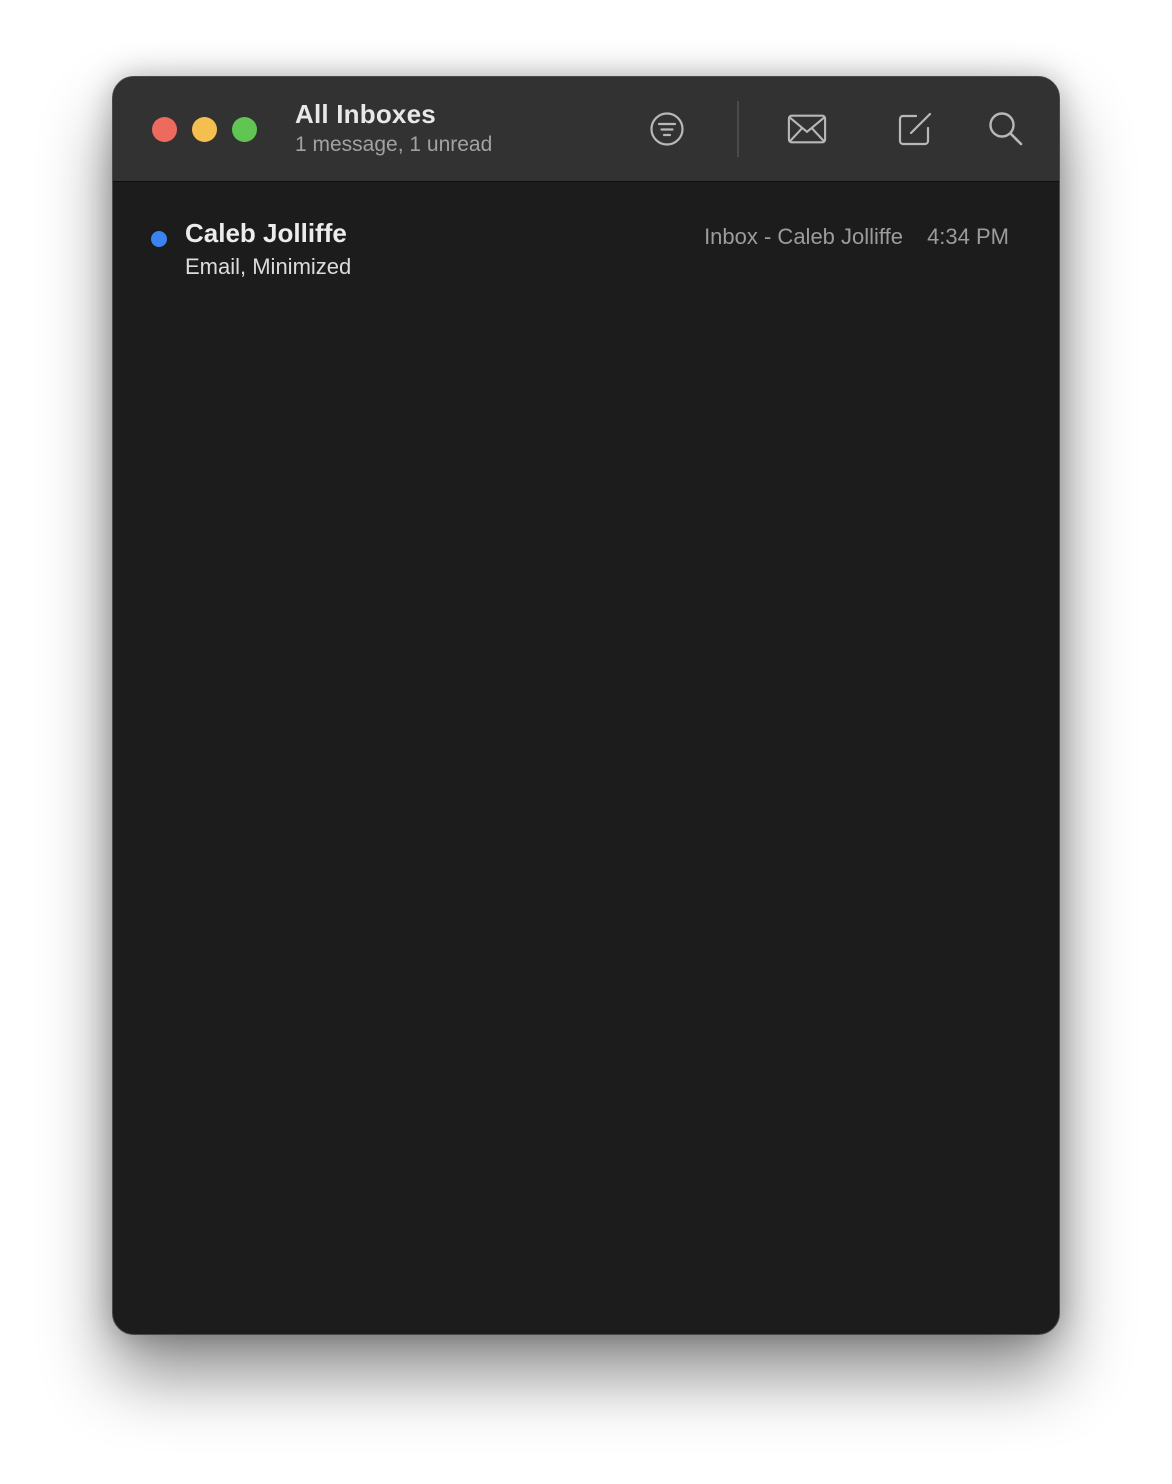 The height and width of the screenshot is (1484, 1172). What do you see at coordinates (164, 129) in the screenshot?
I see `close-window-button` at bounding box center [164, 129].